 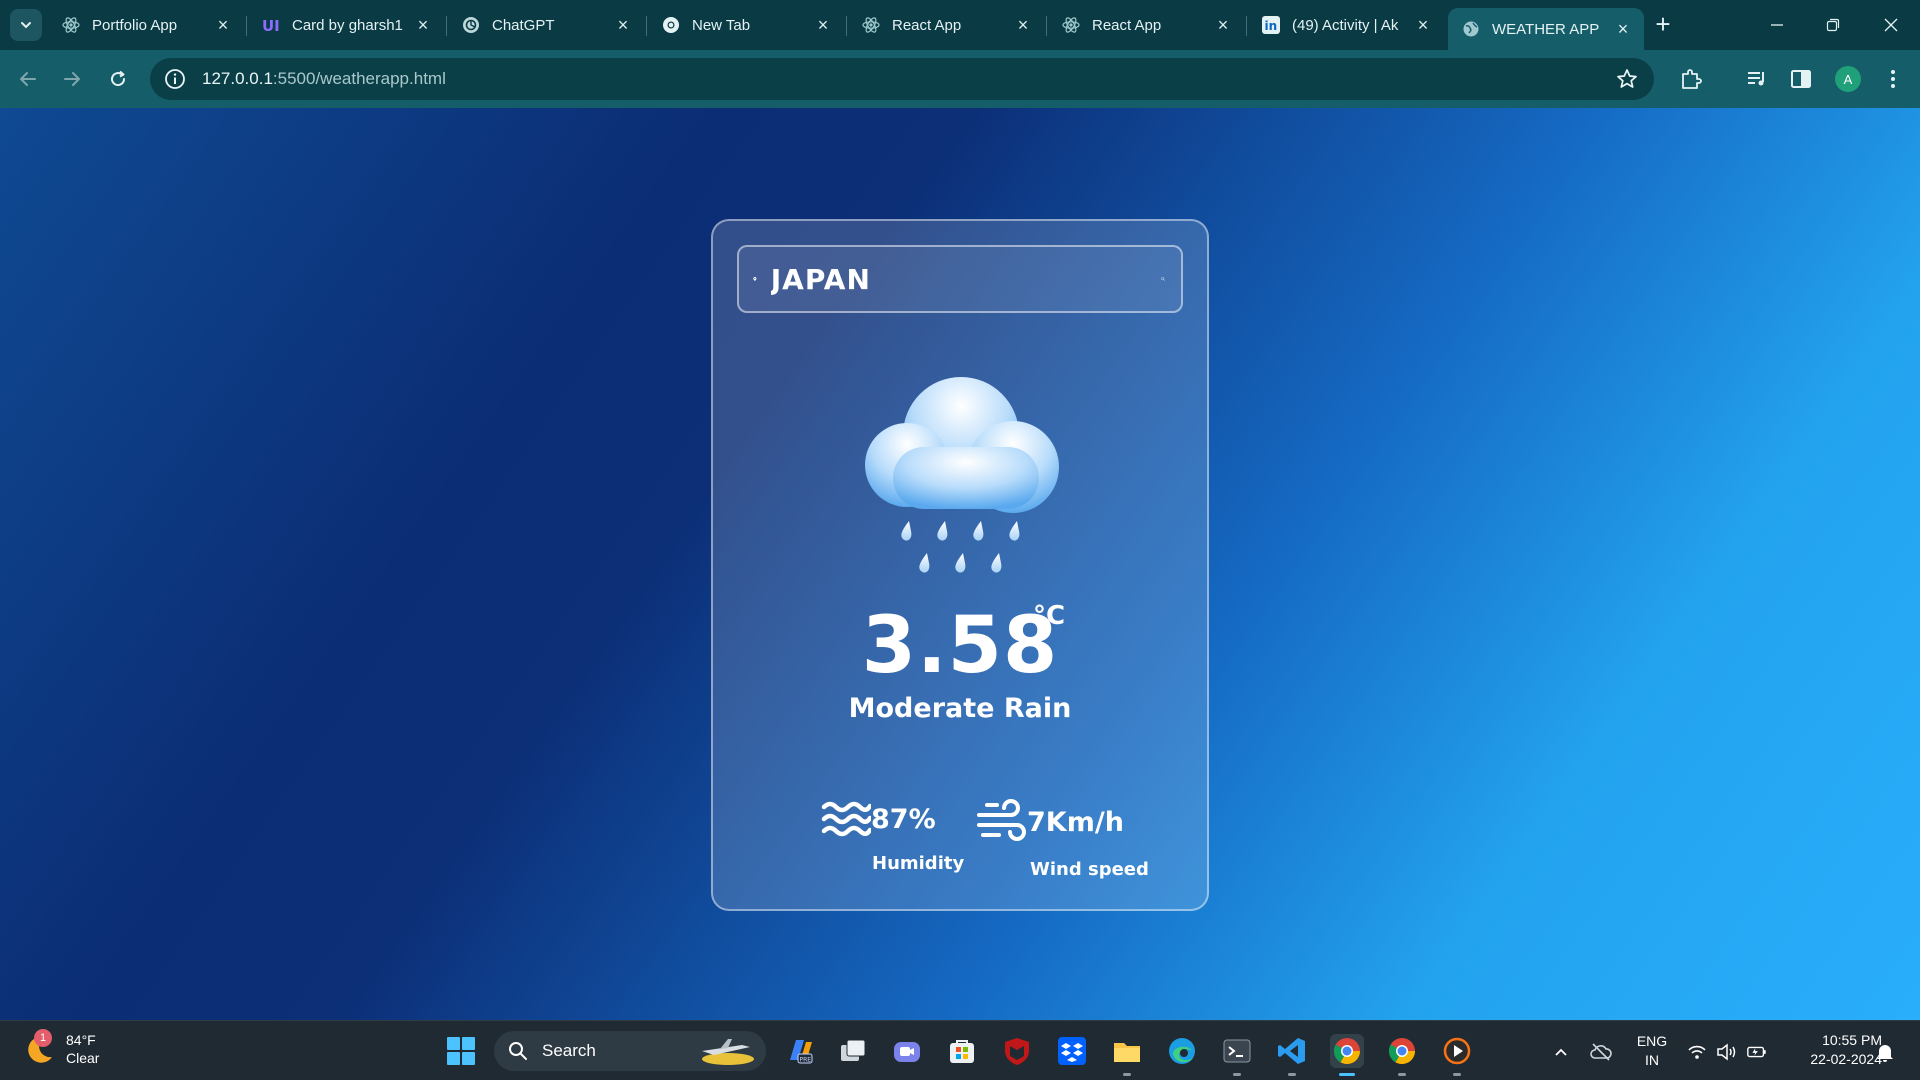 I want to click on plus-icon: +, so click(x=1663, y=24).